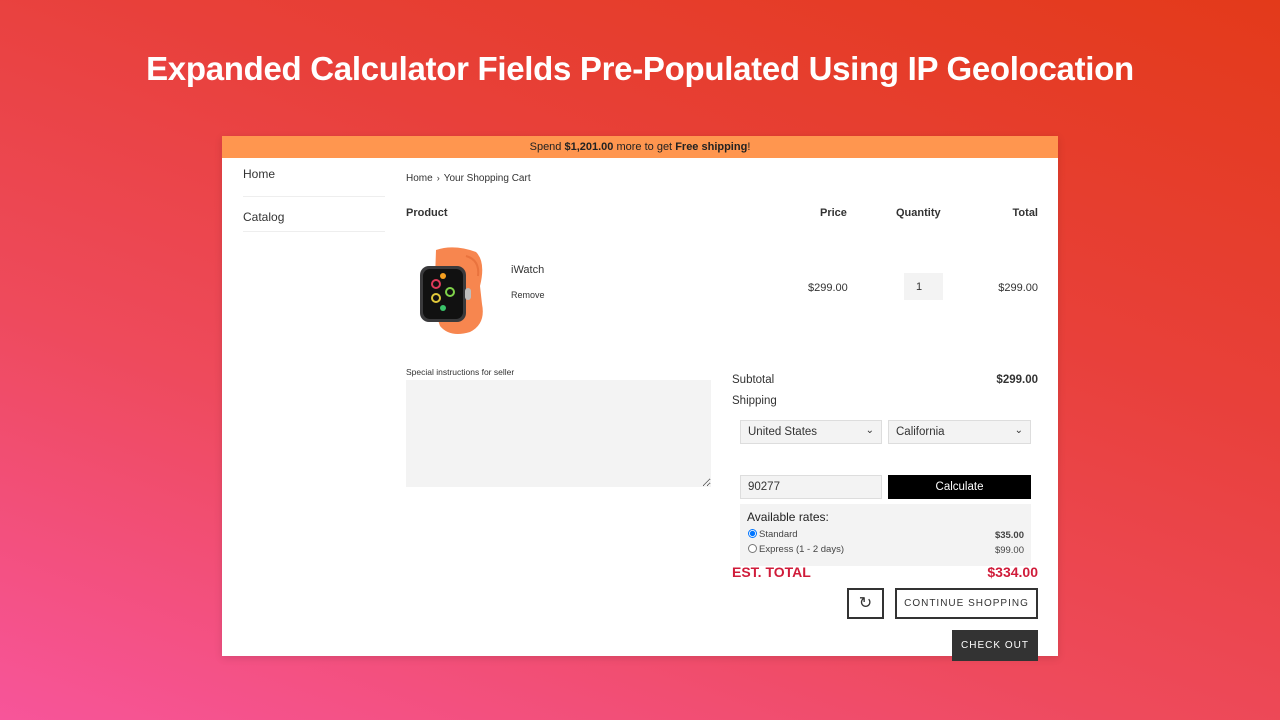 The width and height of the screenshot is (1280, 720). I want to click on province-select: California ⌄, so click(959, 432).